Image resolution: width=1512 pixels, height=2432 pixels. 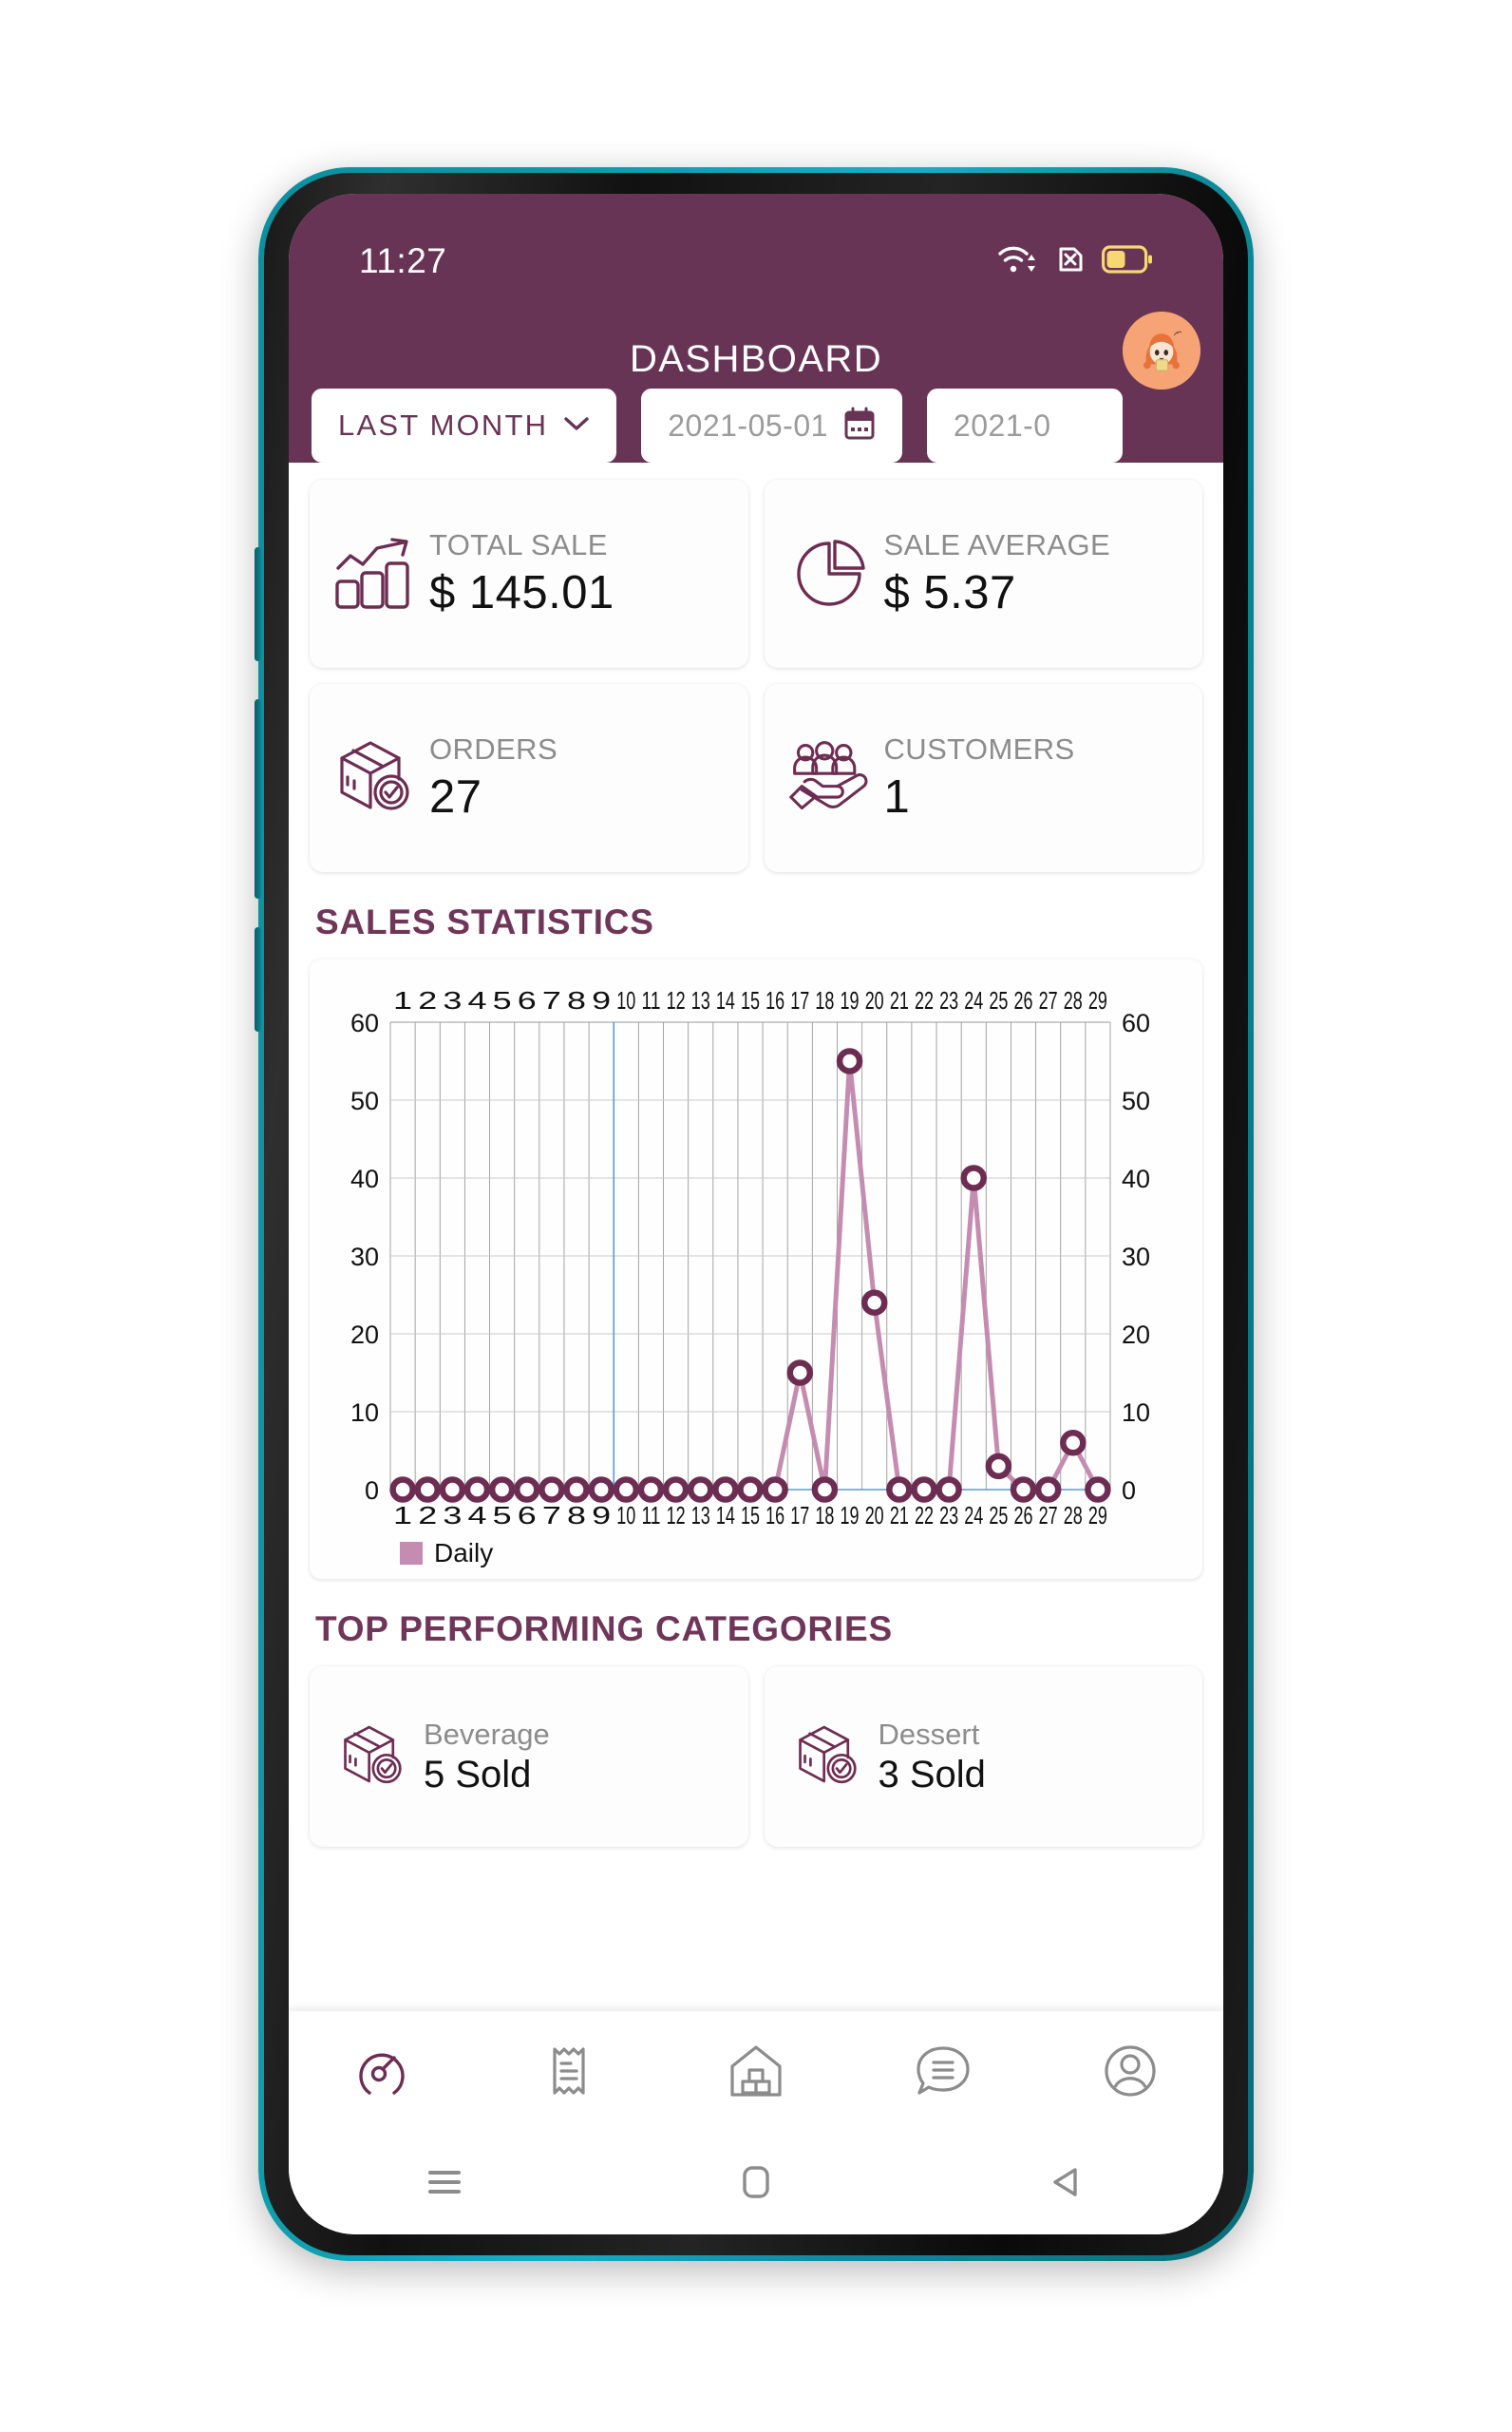 What do you see at coordinates (979, 749) in the screenshot?
I see `stat-label: CUSTOMERS` at bounding box center [979, 749].